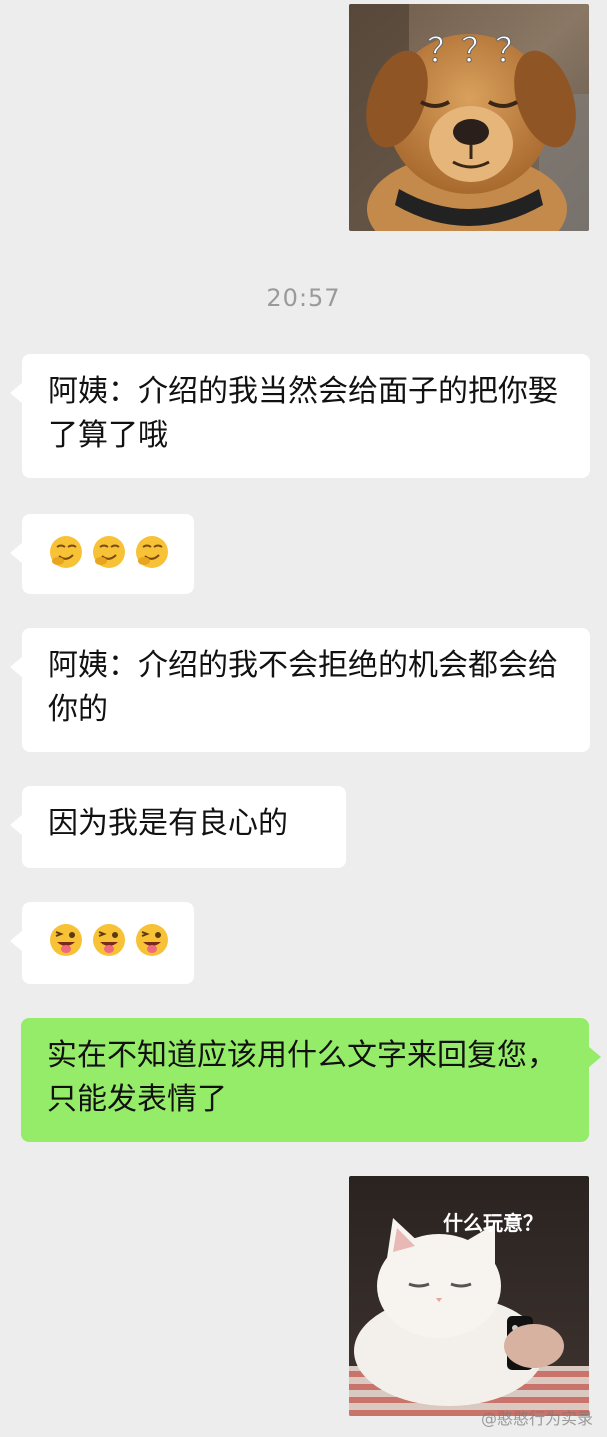 The width and height of the screenshot is (607, 1437). I want to click on sent-message-bubble: 实在不知道应该用什么文字来回复您，只能发表情了, so click(311, 1080).